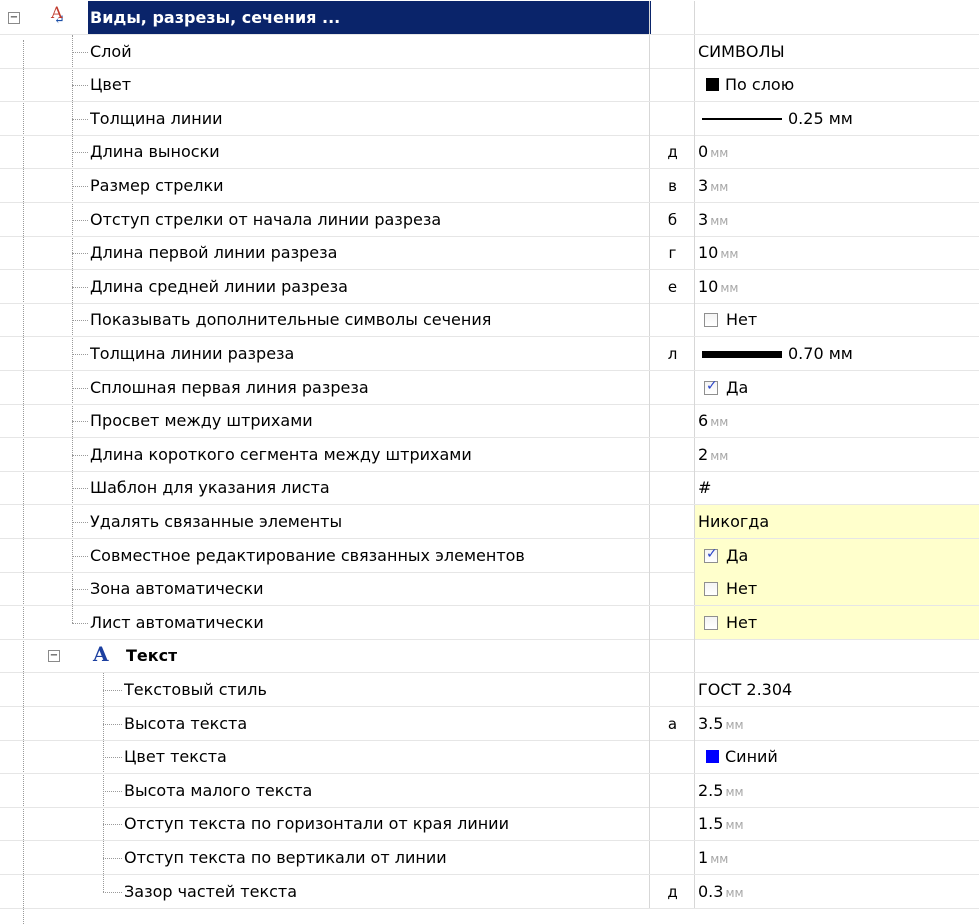  What do you see at coordinates (489, 891) in the screenshot?
I see `property-row: Зазор частей текста д 0.3 мм` at bounding box center [489, 891].